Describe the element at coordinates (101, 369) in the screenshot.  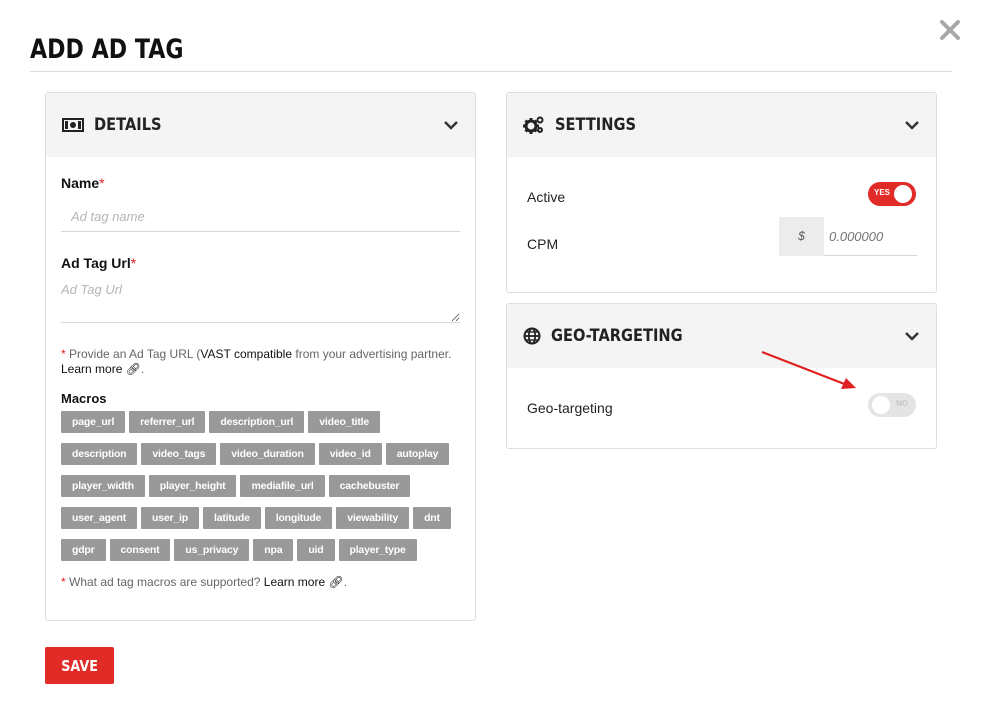
I see `learn-more-link: Learn more 🔗︎` at that location.